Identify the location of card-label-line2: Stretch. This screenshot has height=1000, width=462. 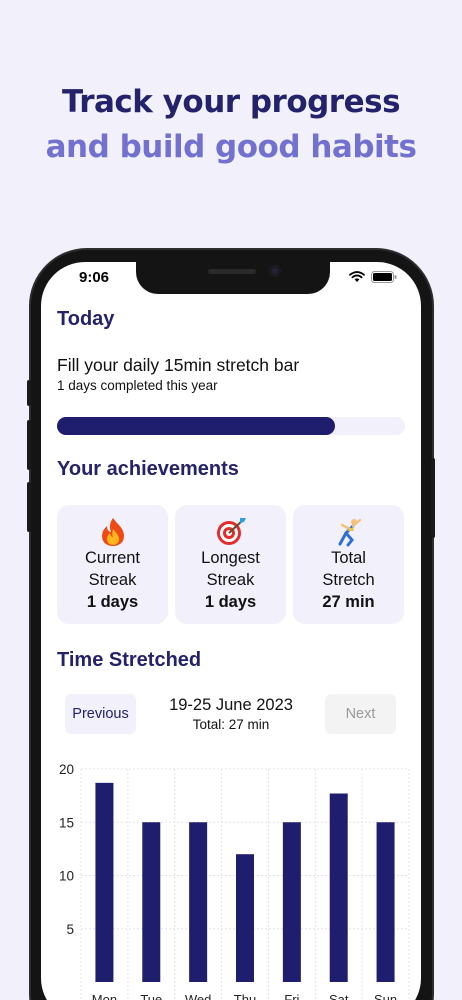
(348, 580).